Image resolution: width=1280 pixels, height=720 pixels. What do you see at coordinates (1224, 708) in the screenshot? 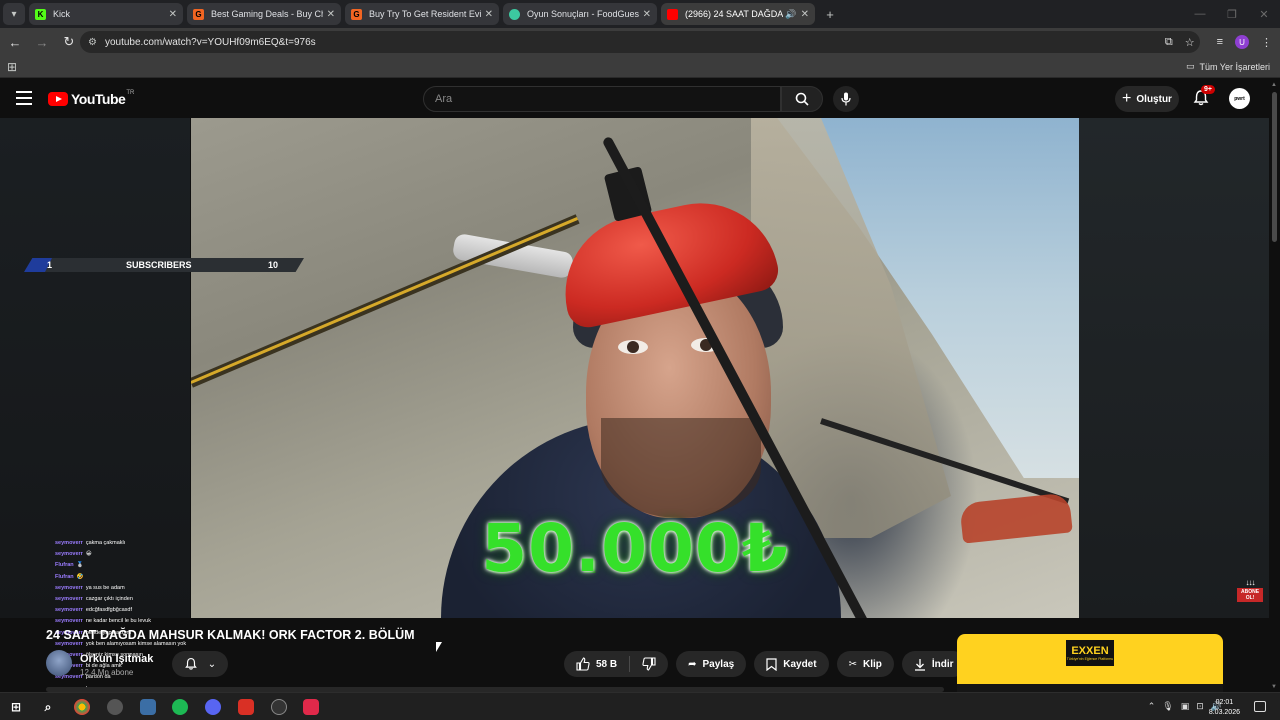
I see `taskbar-clock: 02:01 8.03.2026` at bounding box center [1224, 708].